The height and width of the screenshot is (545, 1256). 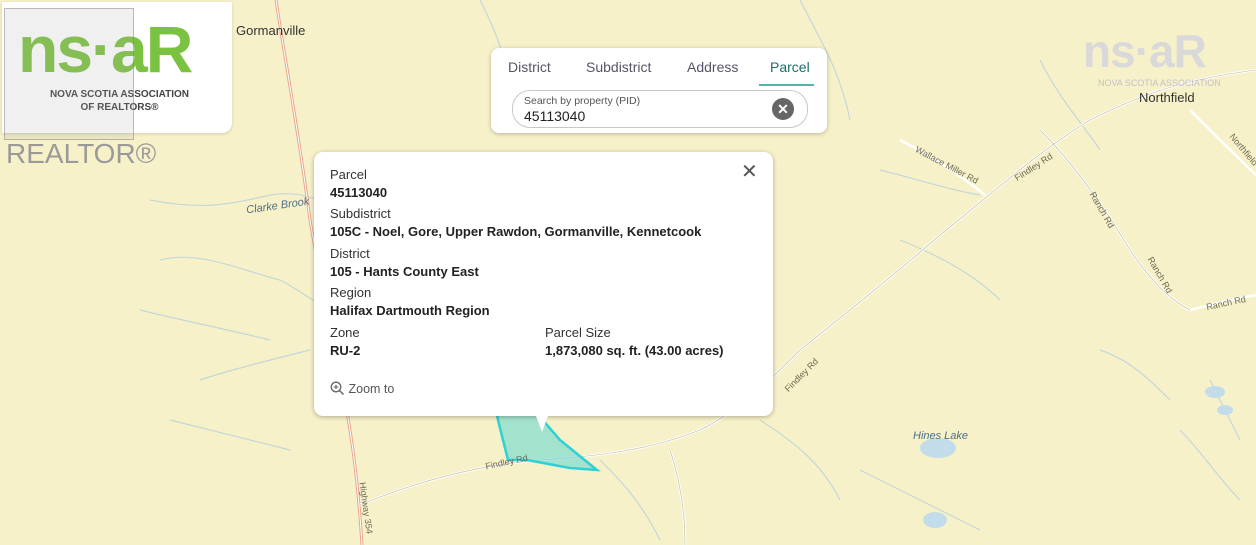 What do you see at coordinates (1145, 51) in the screenshot?
I see `watermark-logo: ns·aR` at bounding box center [1145, 51].